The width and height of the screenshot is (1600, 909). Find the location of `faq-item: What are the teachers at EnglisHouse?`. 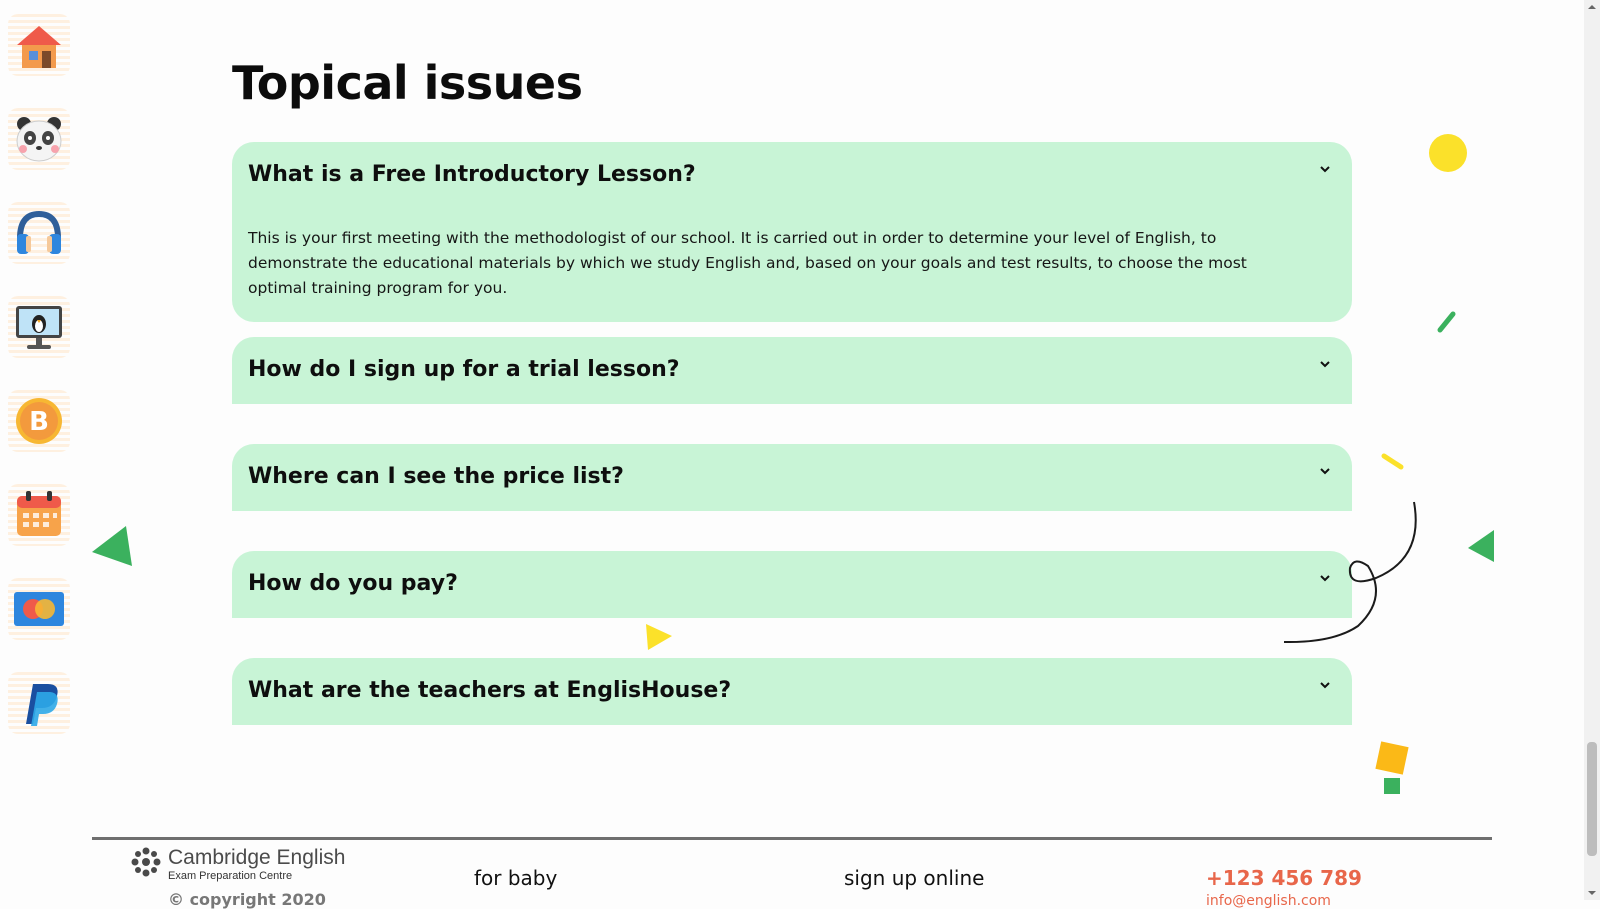

faq-item: What are the teachers at EnglisHouse? is located at coordinates (792, 691).